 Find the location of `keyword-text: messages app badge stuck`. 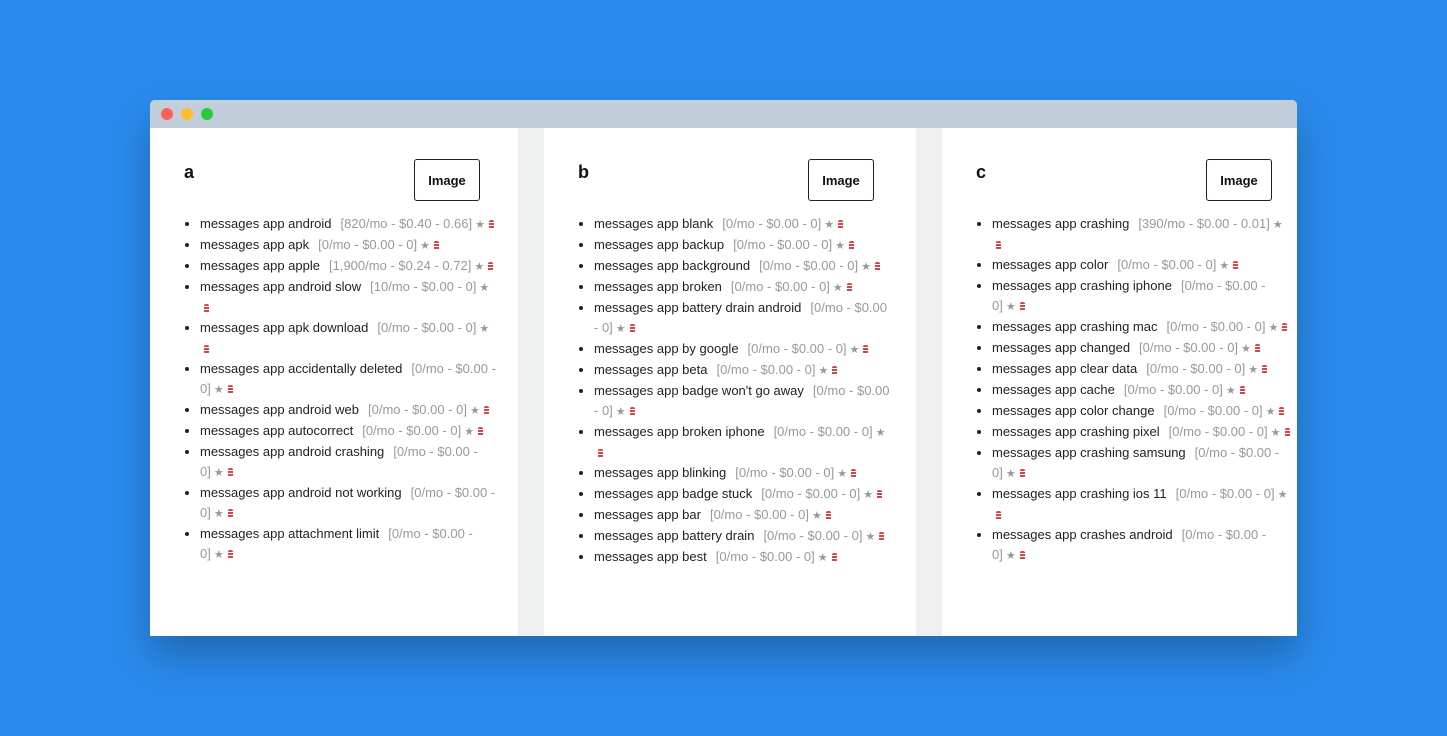

keyword-text: messages app badge stuck is located at coordinates (673, 493).